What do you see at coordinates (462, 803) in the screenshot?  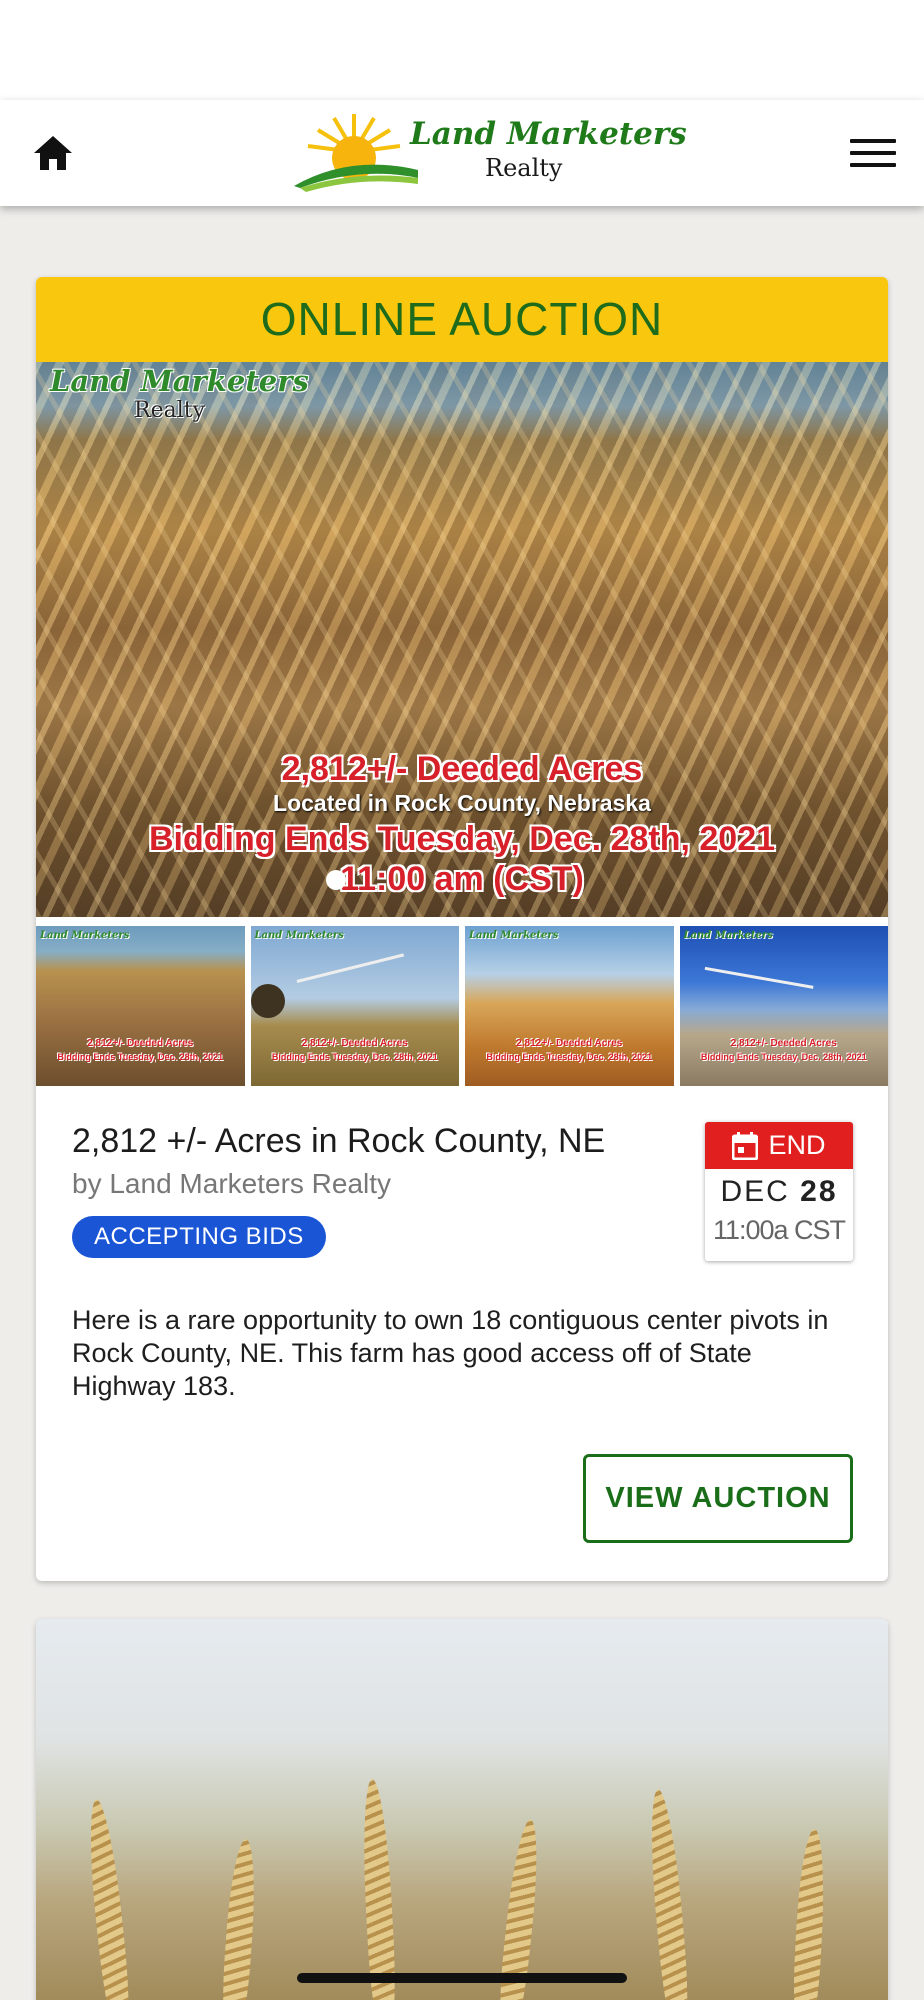 I see `hero-location-text: Located in Rock County, Nebraska` at bounding box center [462, 803].